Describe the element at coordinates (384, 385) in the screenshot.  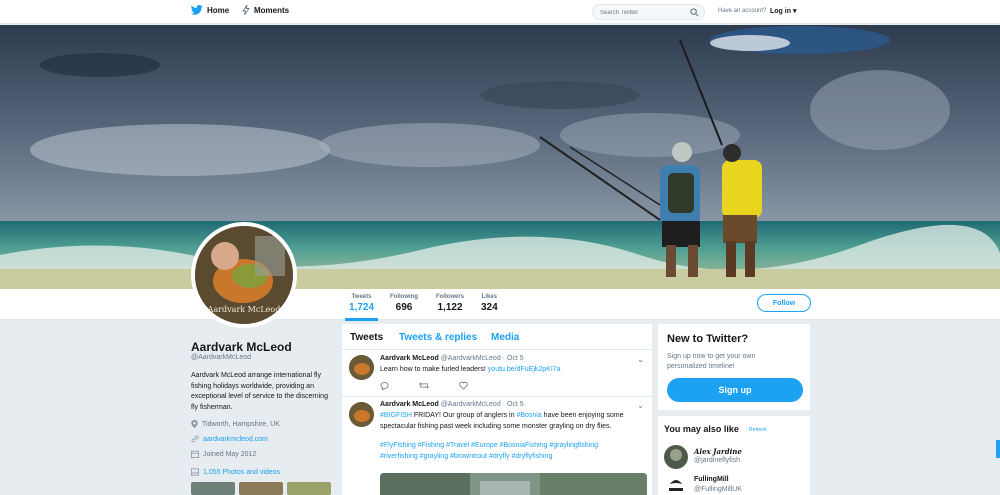
I see `reply-icon` at that location.